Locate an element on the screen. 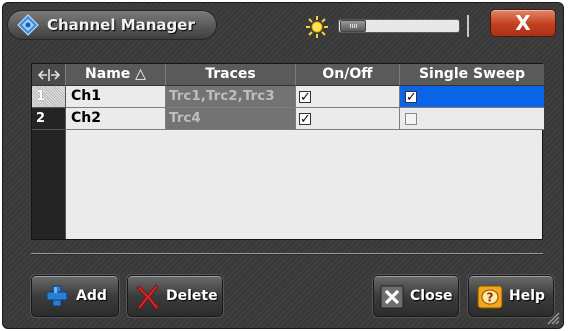  plus-icon is located at coordinates (57, 296).